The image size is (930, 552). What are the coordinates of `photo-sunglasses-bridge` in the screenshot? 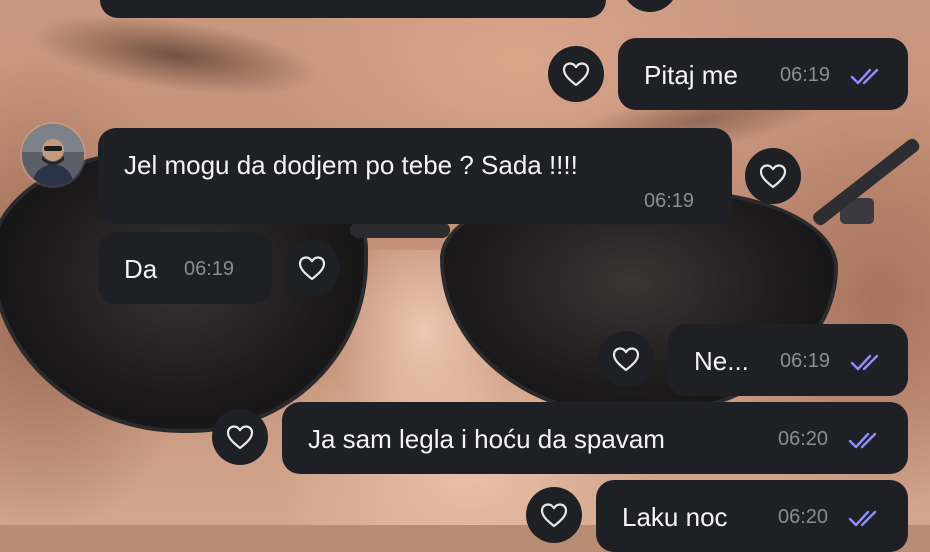 It's located at (400, 230).